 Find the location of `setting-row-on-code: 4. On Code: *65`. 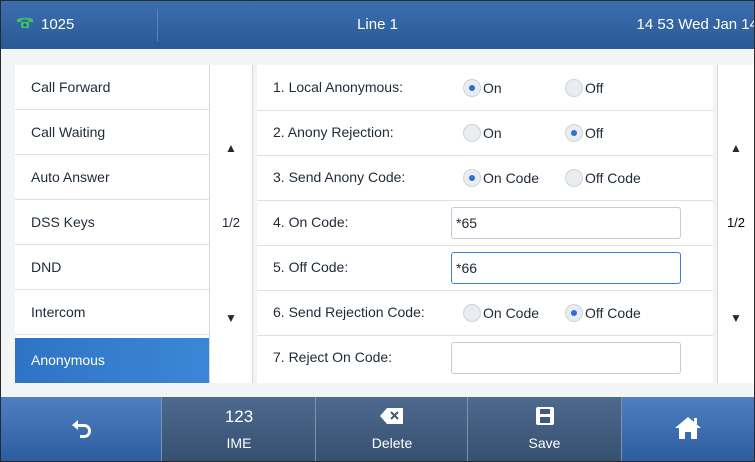

setting-row-on-code: 4. On Code: *65 is located at coordinates (485, 223).